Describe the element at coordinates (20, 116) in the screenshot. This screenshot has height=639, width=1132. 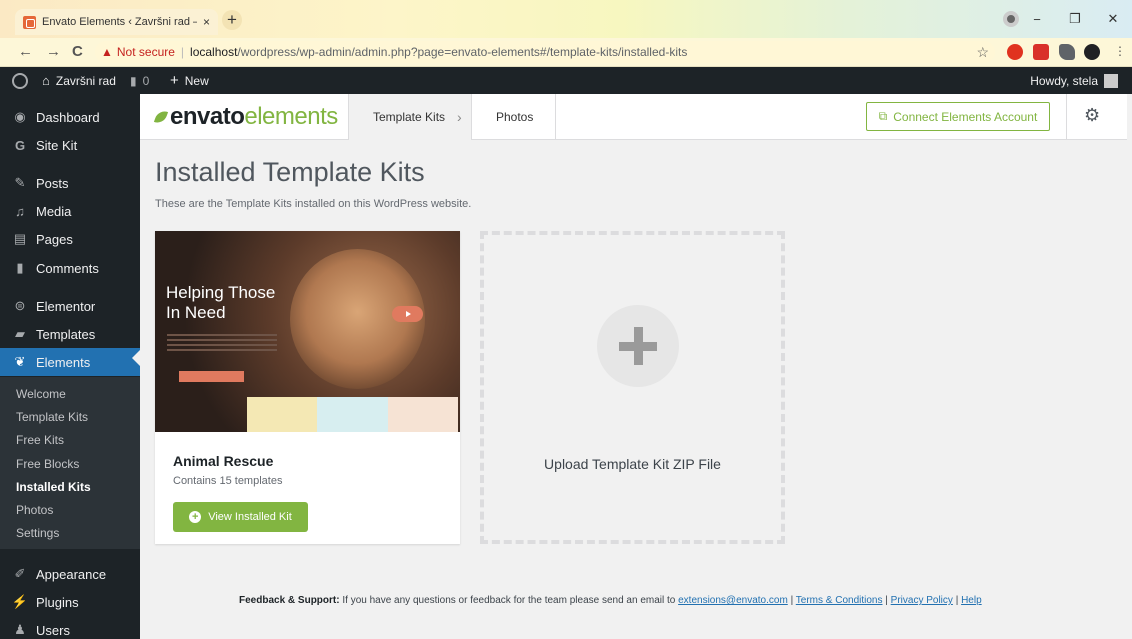
I see `dashboard-icon: ◉` at that location.